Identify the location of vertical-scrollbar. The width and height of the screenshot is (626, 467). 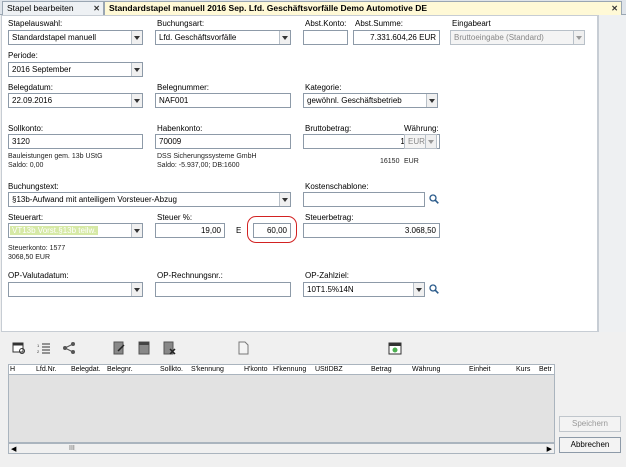
(612, 173).